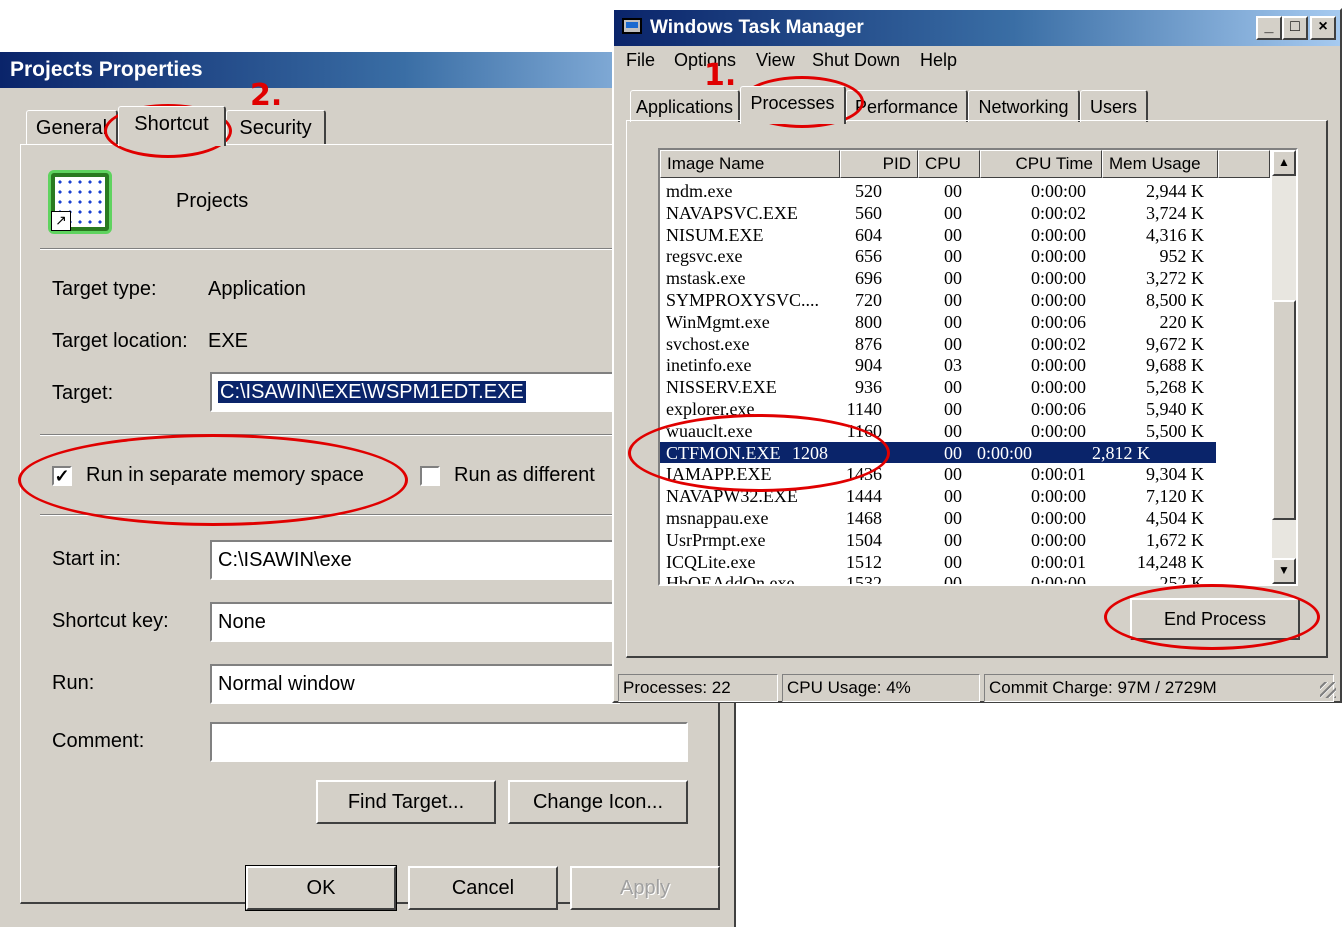  What do you see at coordinates (965, 344) in the screenshot?
I see `process-row: svchost.exe 876 00 0:00:02 9,672 K` at bounding box center [965, 344].